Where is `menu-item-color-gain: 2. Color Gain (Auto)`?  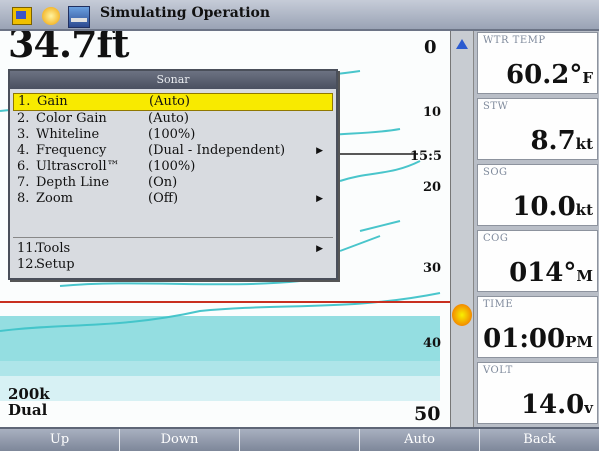 menu-item-color-gain: 2. Color Gain (Auto) is located at coordinates (173, 119).